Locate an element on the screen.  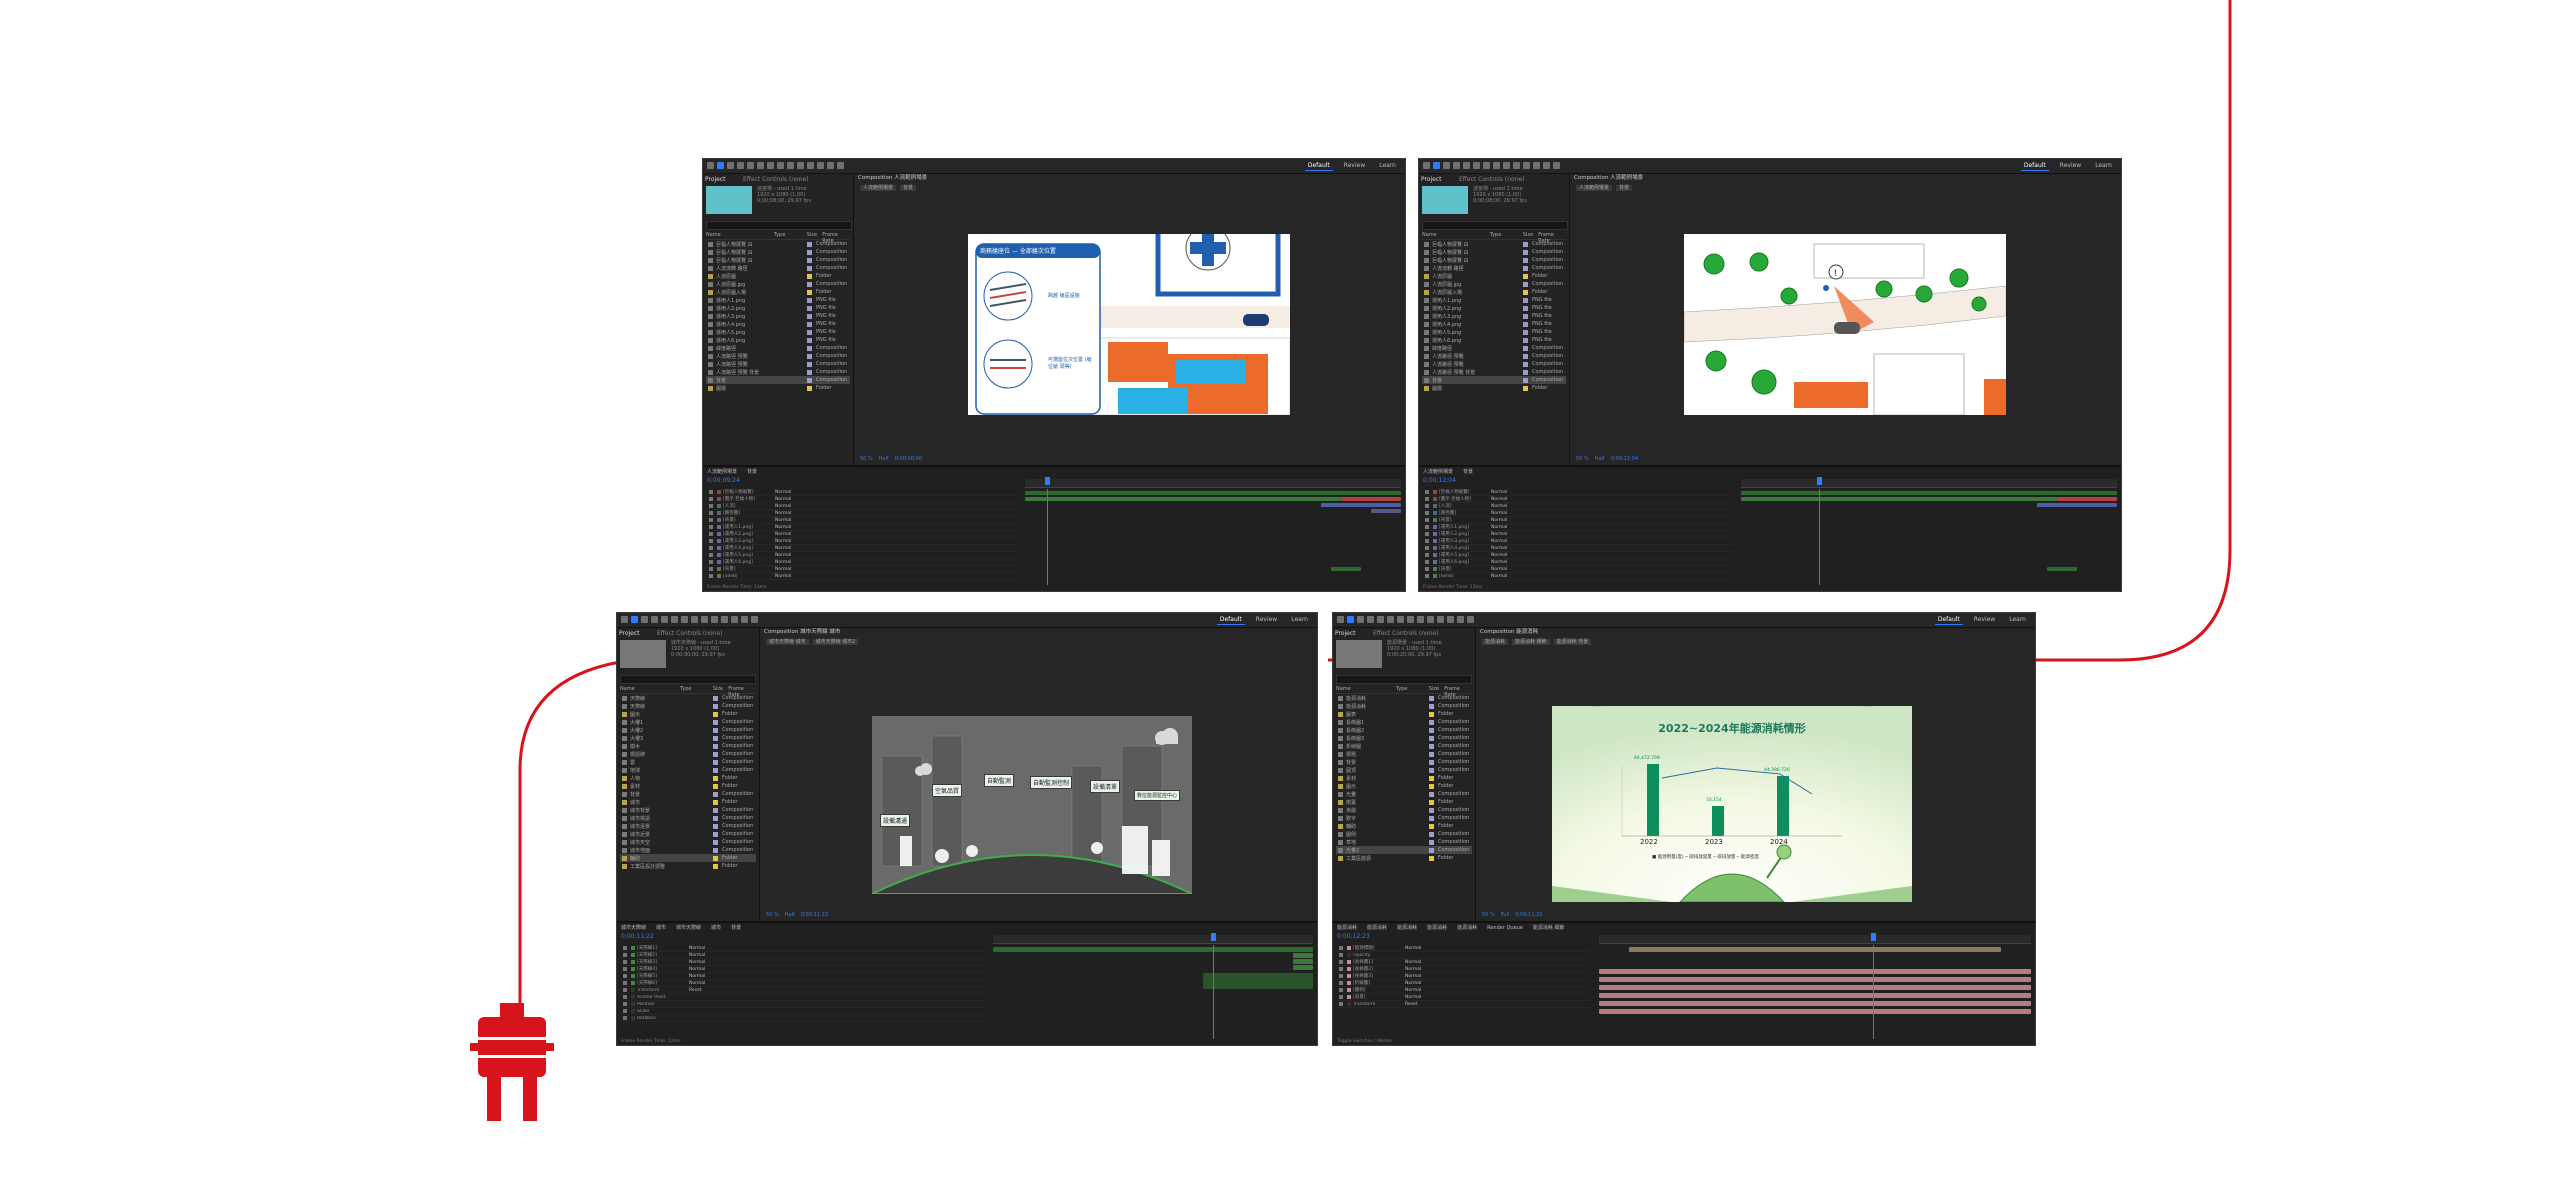
rotate-tool-icon is located at coordinates (1380, 619).